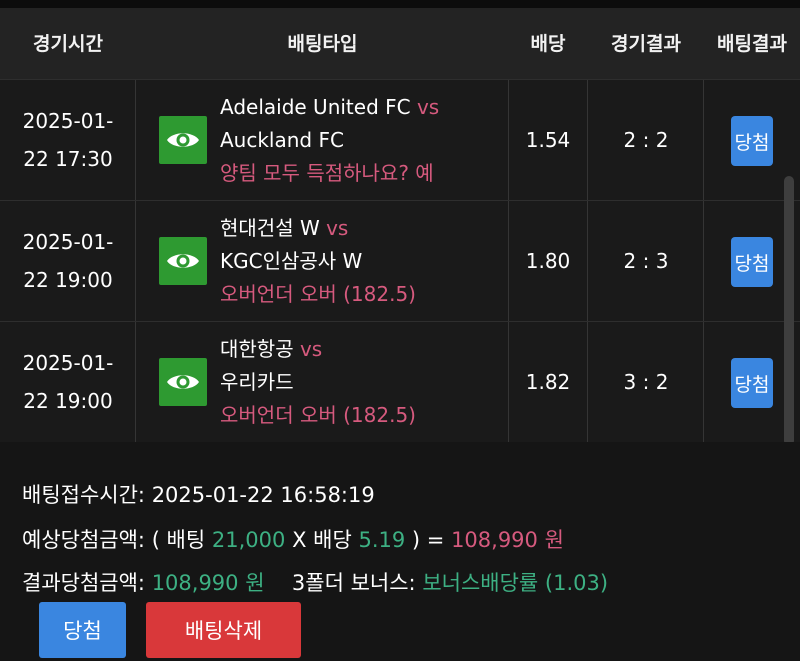  Describe the element at coordinates (752, 44) in the screenshot. I see `header-bet-result: 배팅결과` at that location.